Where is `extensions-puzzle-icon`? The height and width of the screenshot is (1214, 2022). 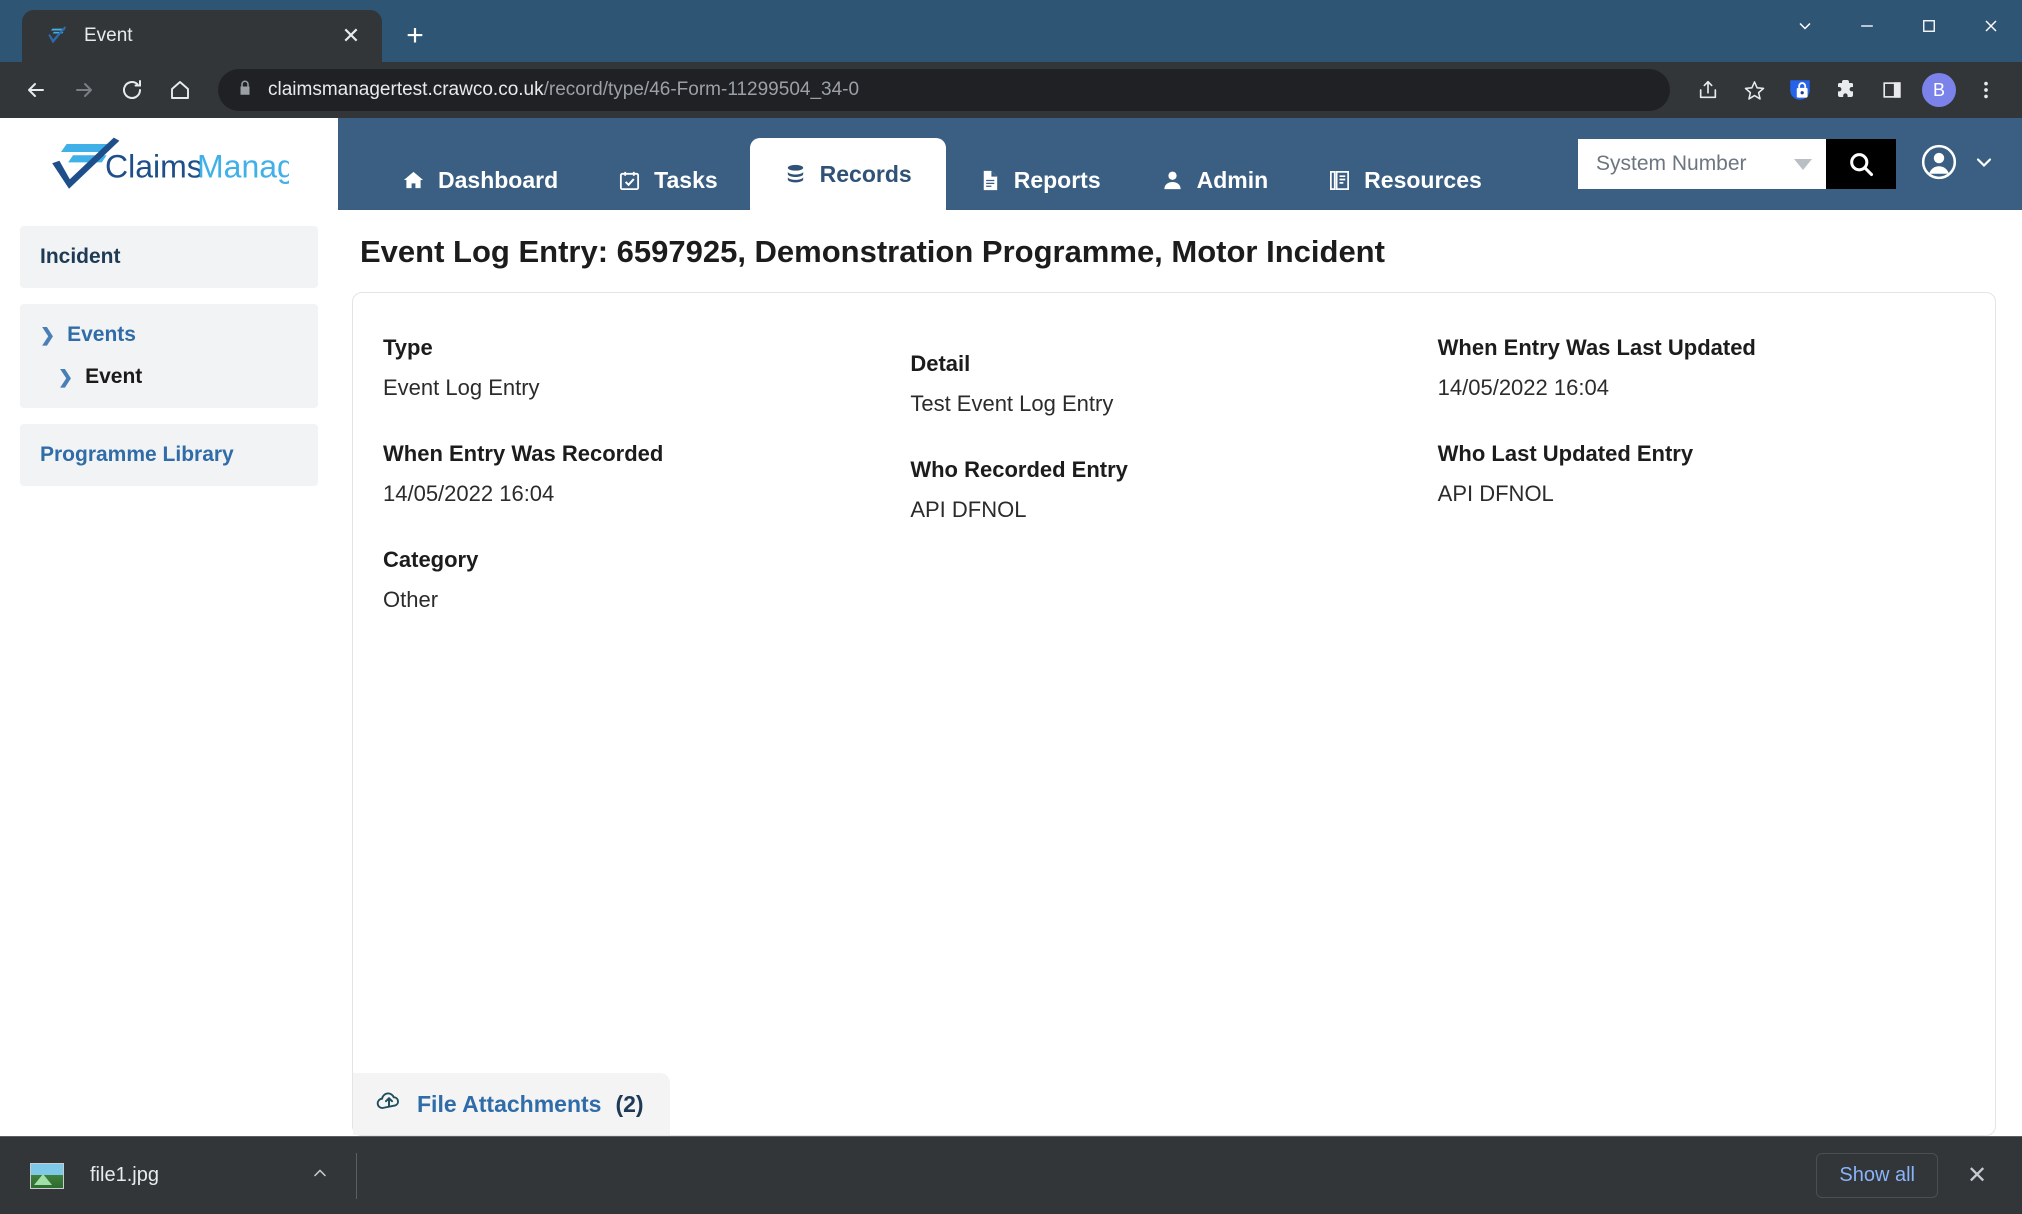 extensions-puzzle-icon is located at coordinates (1846, 90).